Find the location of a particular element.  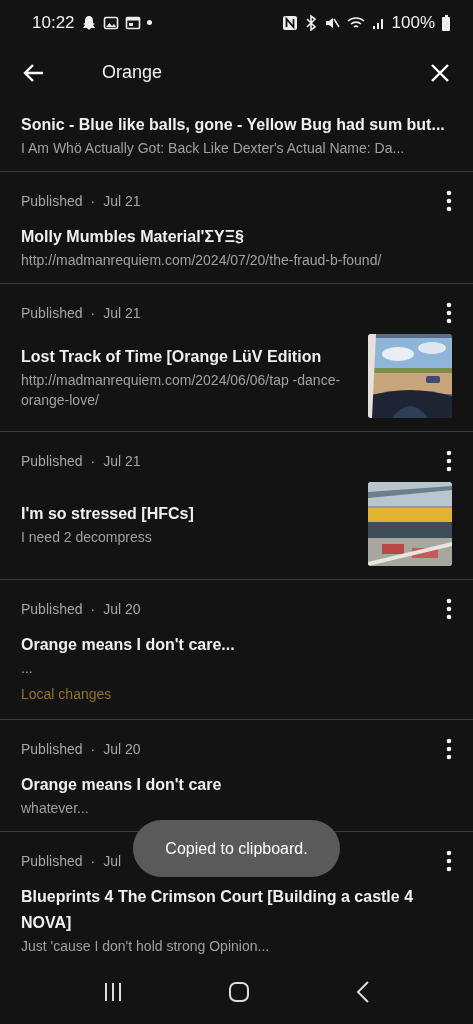

post-excerpt: http://madmanrequiem.com/2024/07/20/the-fraud-b-found/ is located at coordinates (202, 260).